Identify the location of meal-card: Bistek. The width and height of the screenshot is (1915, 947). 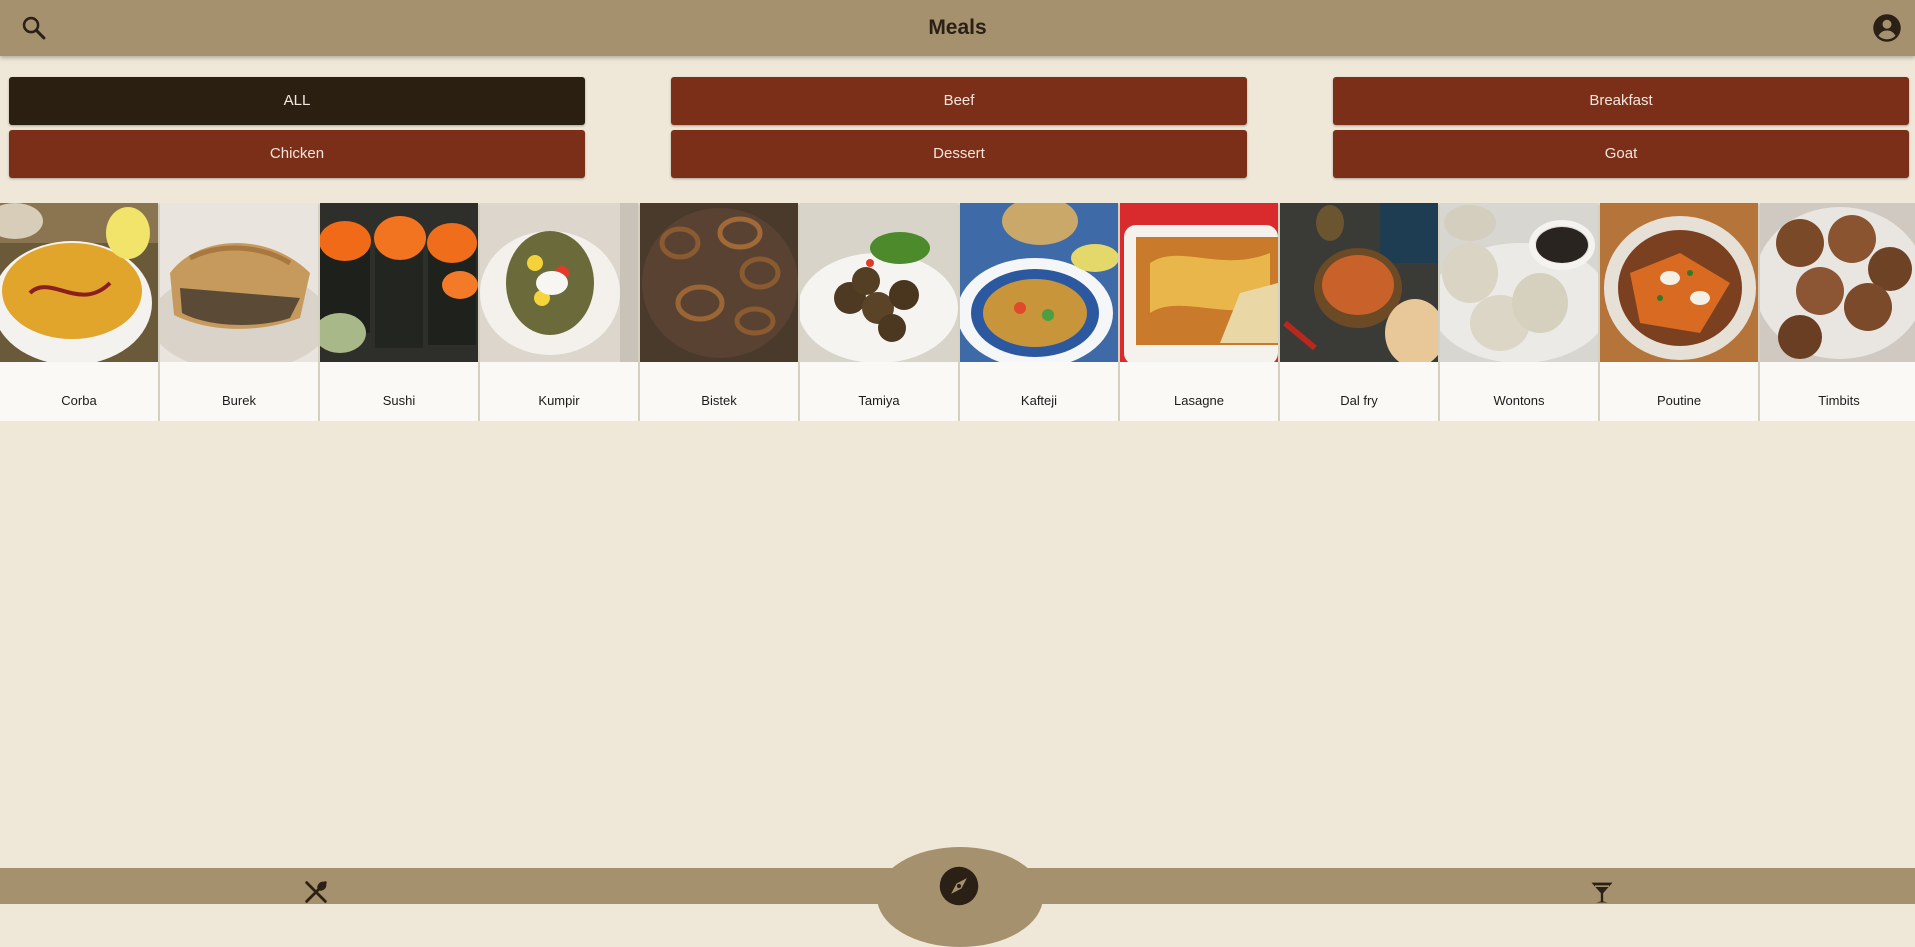
(719, 312).